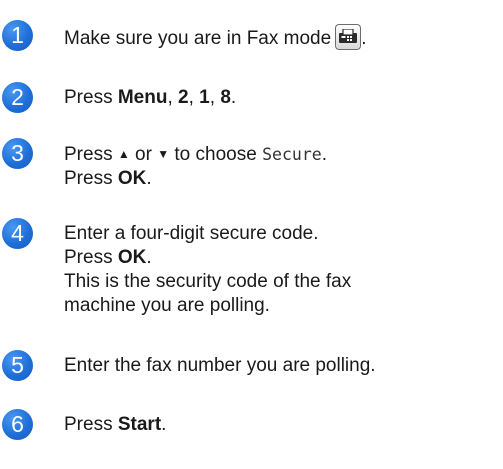 Image resolution: width=503 pixels, height=469 pixels. I want to click on step-text: Press ▲ or ▼ to choose Secure. Press OK., so click(283, 166).